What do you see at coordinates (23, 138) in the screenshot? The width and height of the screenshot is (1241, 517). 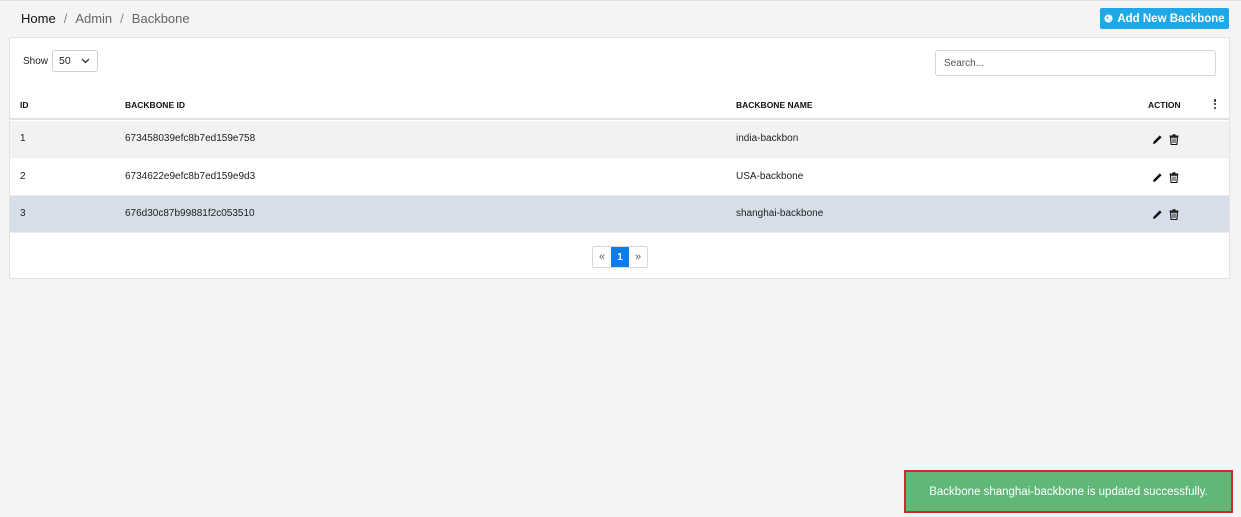 I see `cell-id: 1` at bounding box center [23, 138].